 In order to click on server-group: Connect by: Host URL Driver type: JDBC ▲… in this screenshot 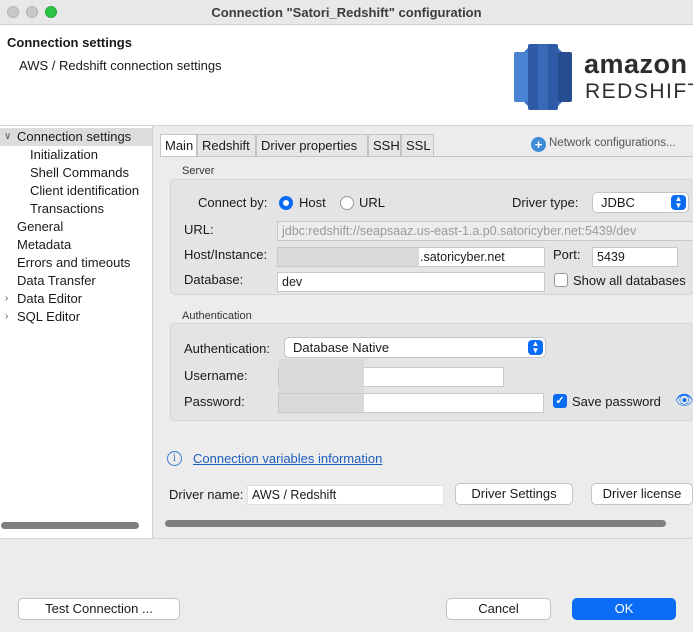, I will do `click(431, 237)`.